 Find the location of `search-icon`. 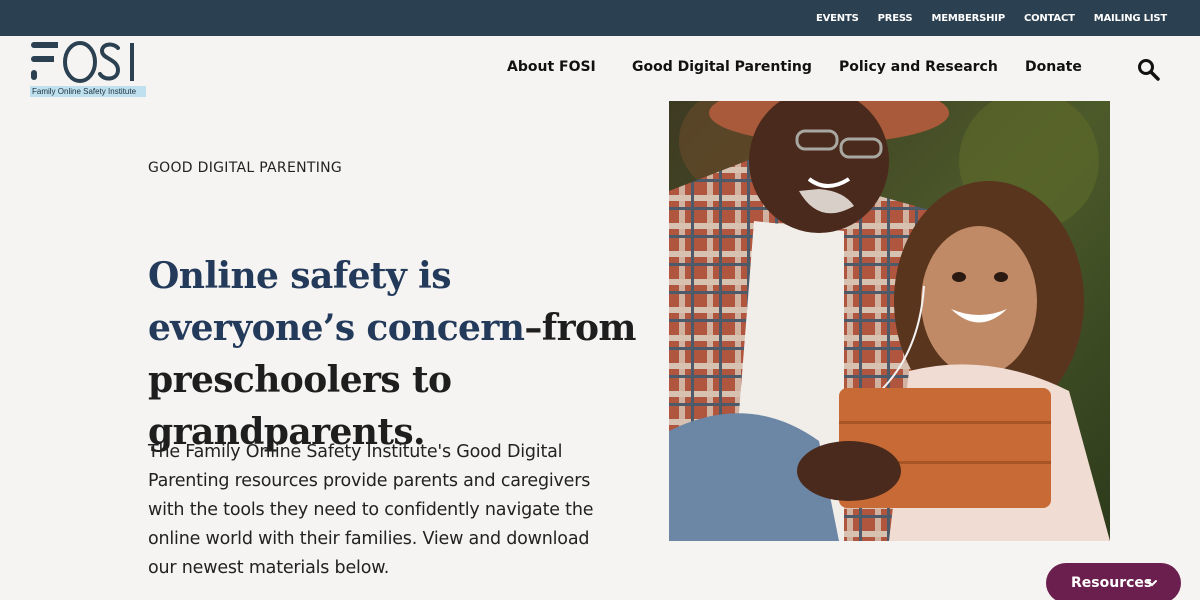

search-icon is located at coordinates (1149, 70).